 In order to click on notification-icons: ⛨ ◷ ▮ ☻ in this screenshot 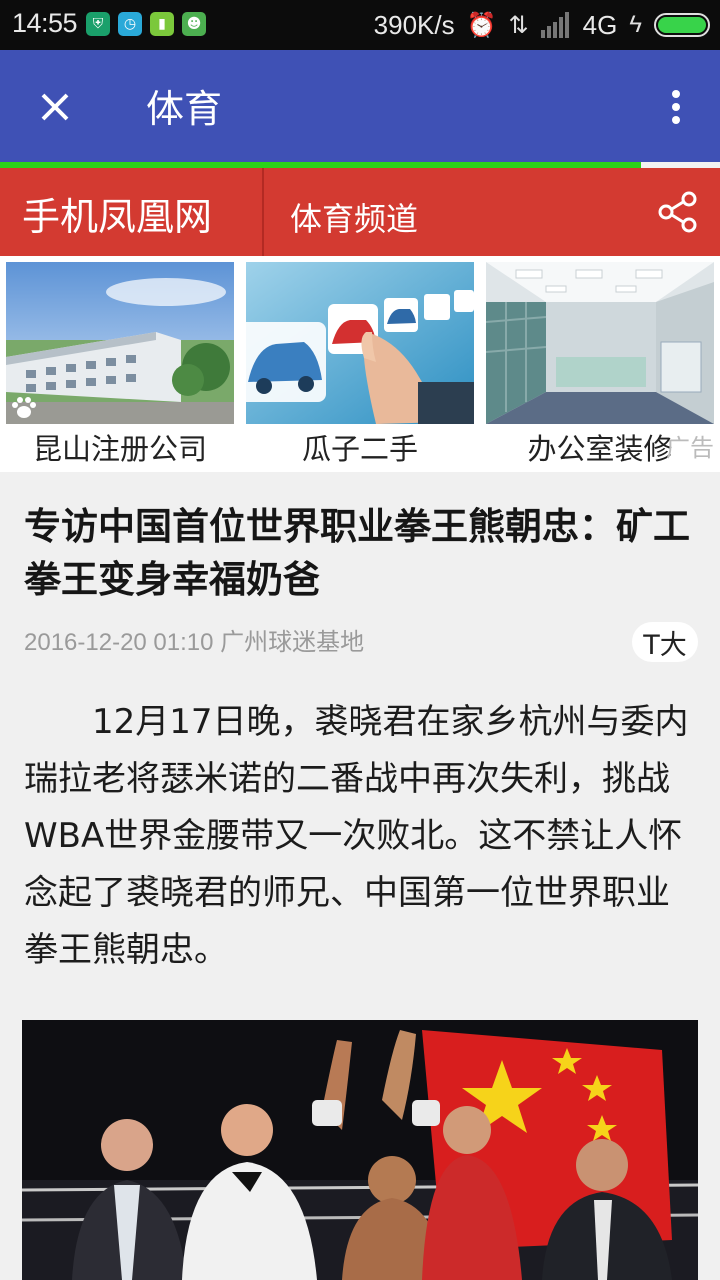, I will do `click(146, 24)`.